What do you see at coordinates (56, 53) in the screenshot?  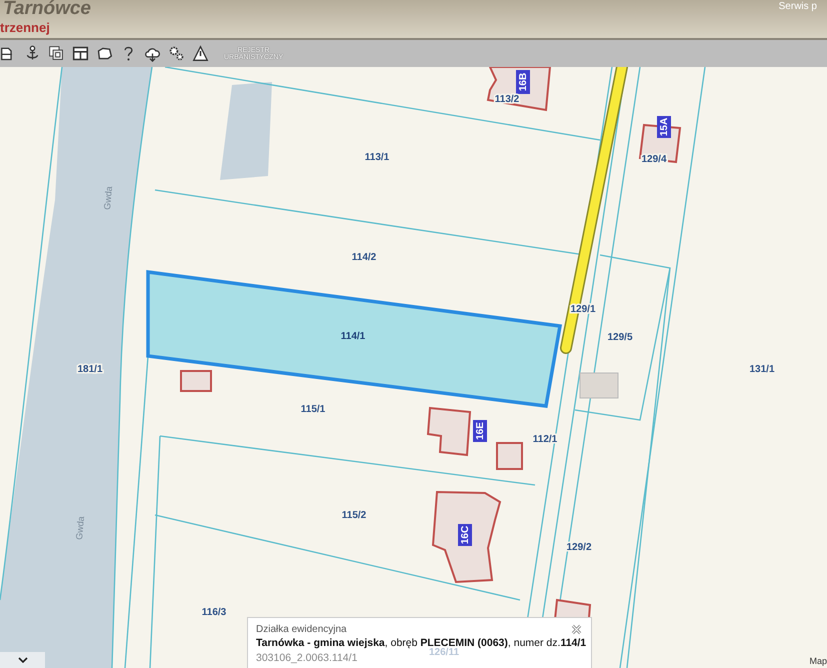 I see `layers-icon` at bounding box center [56, 53].